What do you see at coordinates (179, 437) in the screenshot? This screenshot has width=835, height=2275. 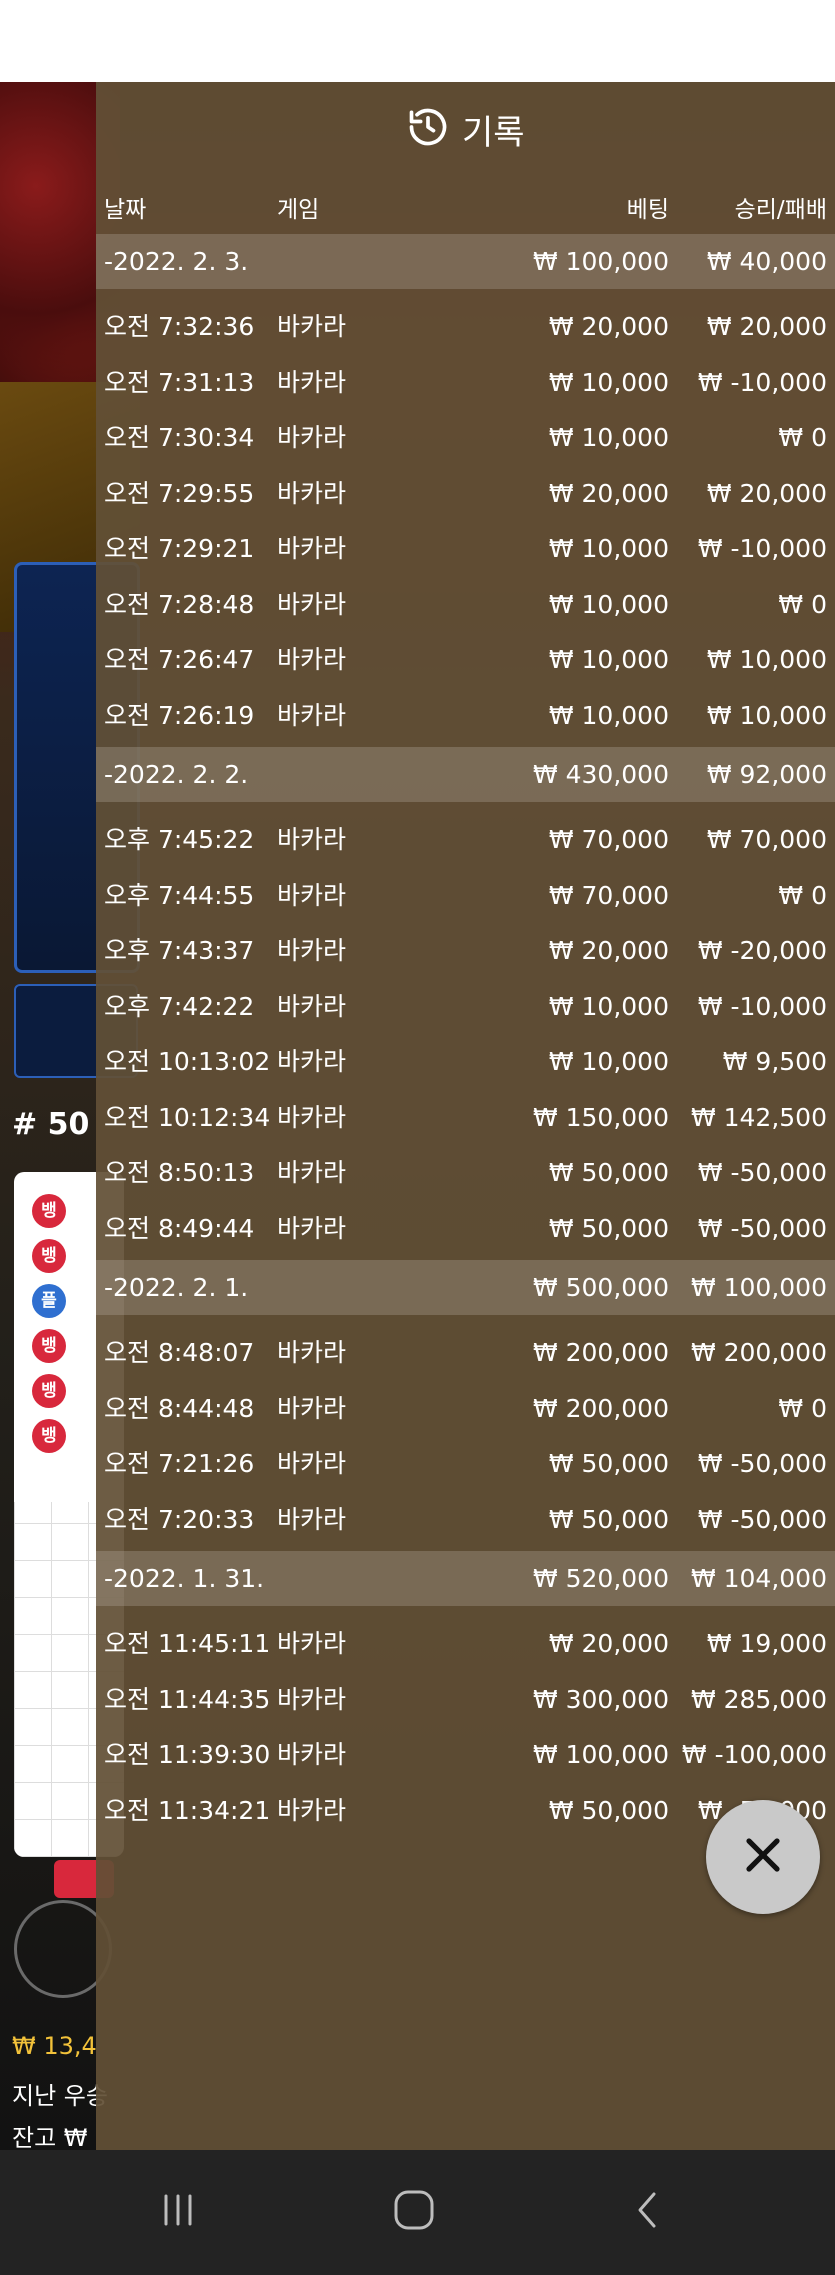 I see `time-cell: 오전 7:30:34` at bounding box center [179, 437].